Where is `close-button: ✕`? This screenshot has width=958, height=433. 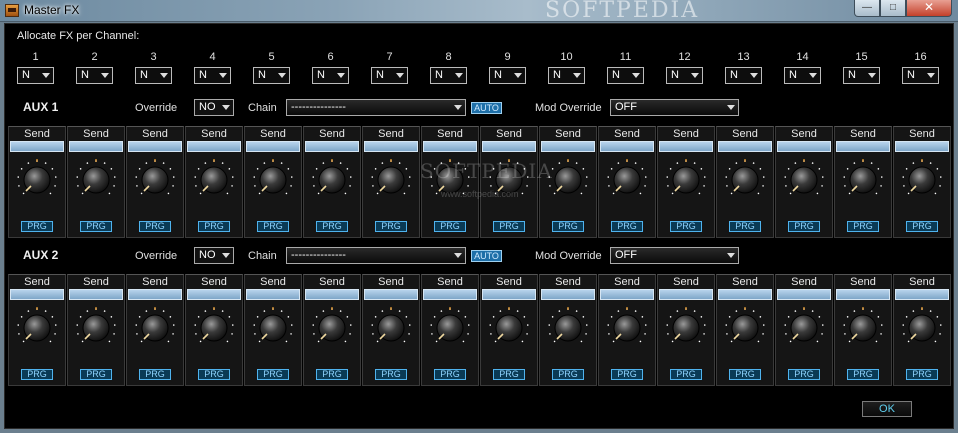 close-button: ✕ is located at coordinates (929, 8).